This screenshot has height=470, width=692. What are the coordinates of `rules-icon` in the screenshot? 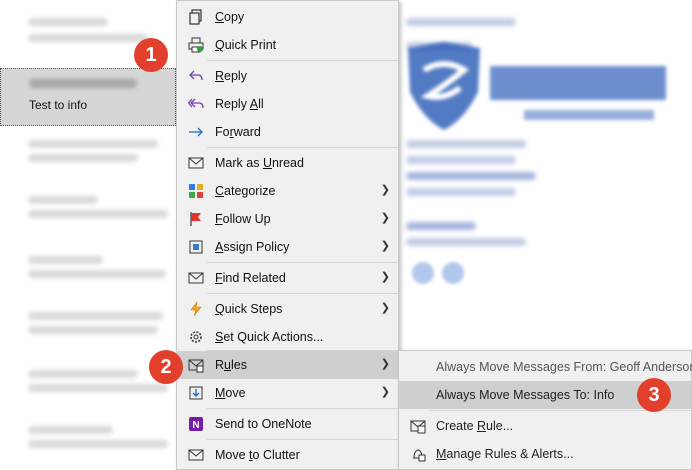 It's located at (196, 365).